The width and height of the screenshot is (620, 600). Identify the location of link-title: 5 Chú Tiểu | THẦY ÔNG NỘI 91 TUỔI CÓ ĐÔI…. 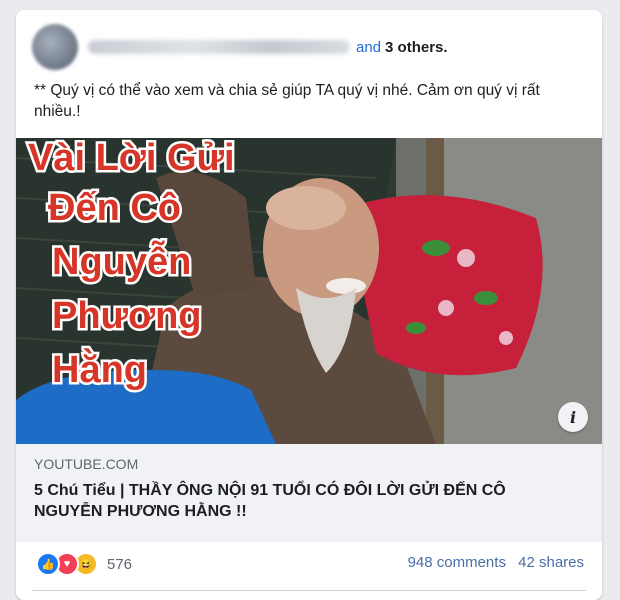
(304, 501).